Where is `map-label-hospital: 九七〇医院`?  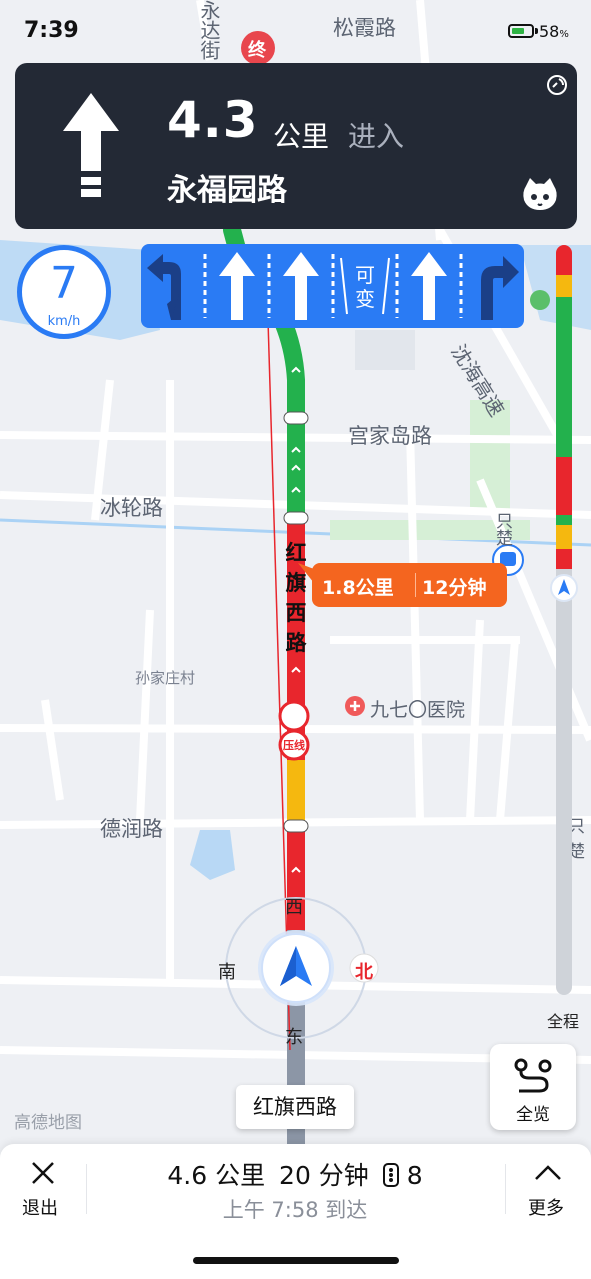 map-label-hospital: 九七〇医院 is located at coordinates (418, 710).